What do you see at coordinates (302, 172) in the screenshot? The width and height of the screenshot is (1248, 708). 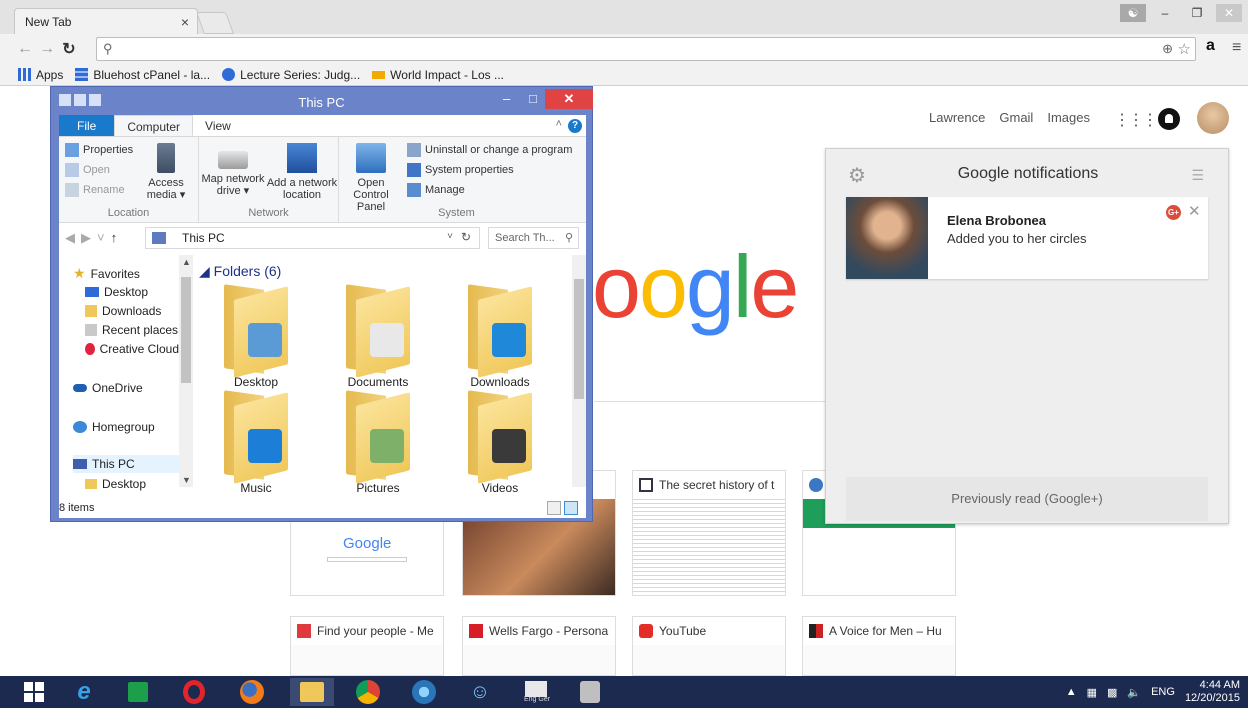 I see `add-network-location-button: Add a network location` at bounding box center [302, 172].